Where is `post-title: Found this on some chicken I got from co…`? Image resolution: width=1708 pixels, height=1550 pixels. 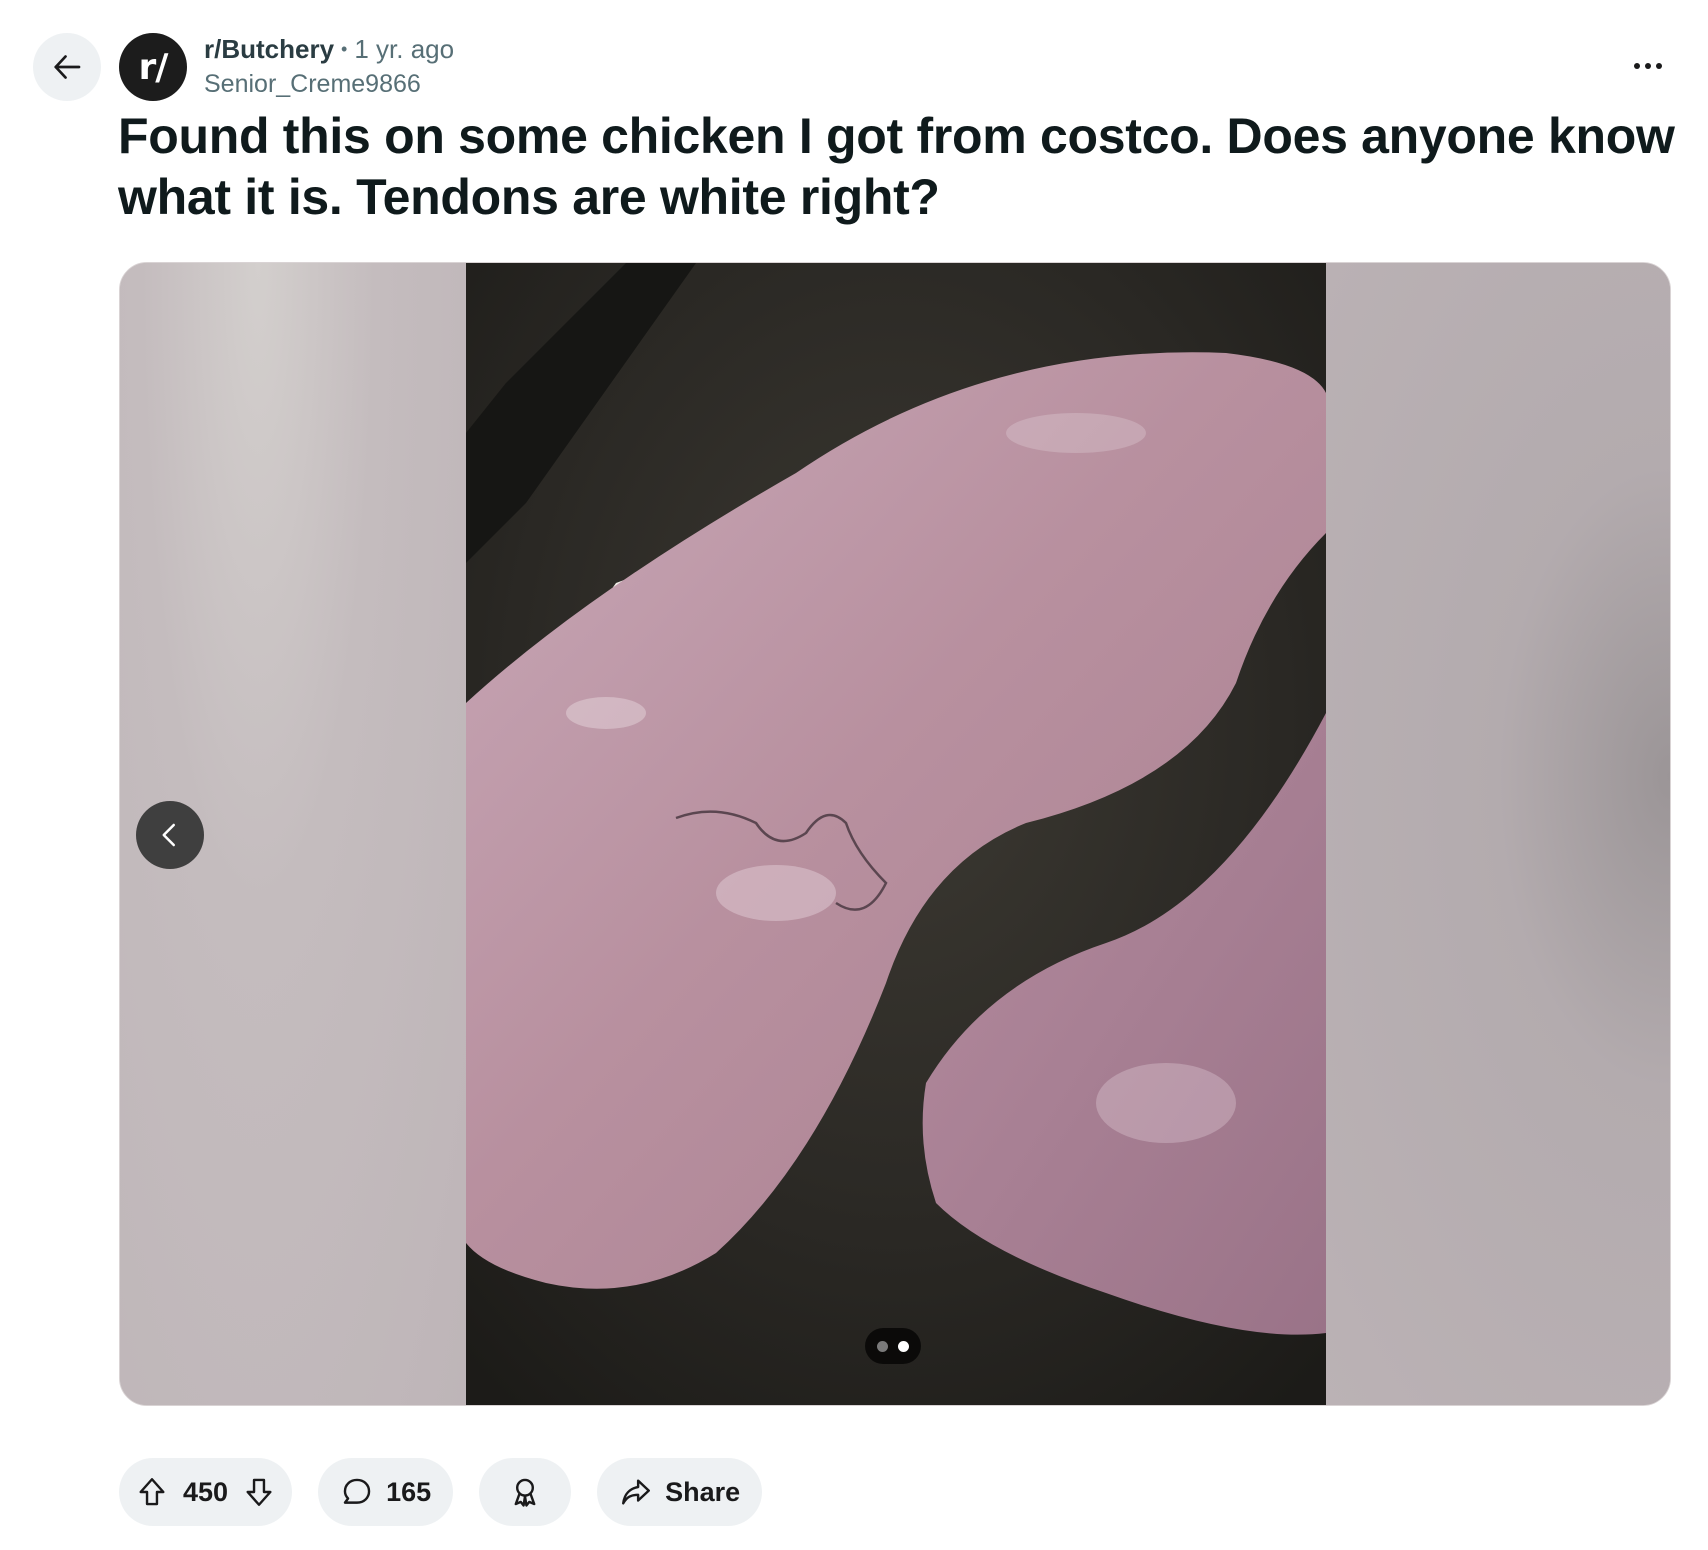
post-title: Found this on some chicken I got from co… is located at coordinates (896, 166).